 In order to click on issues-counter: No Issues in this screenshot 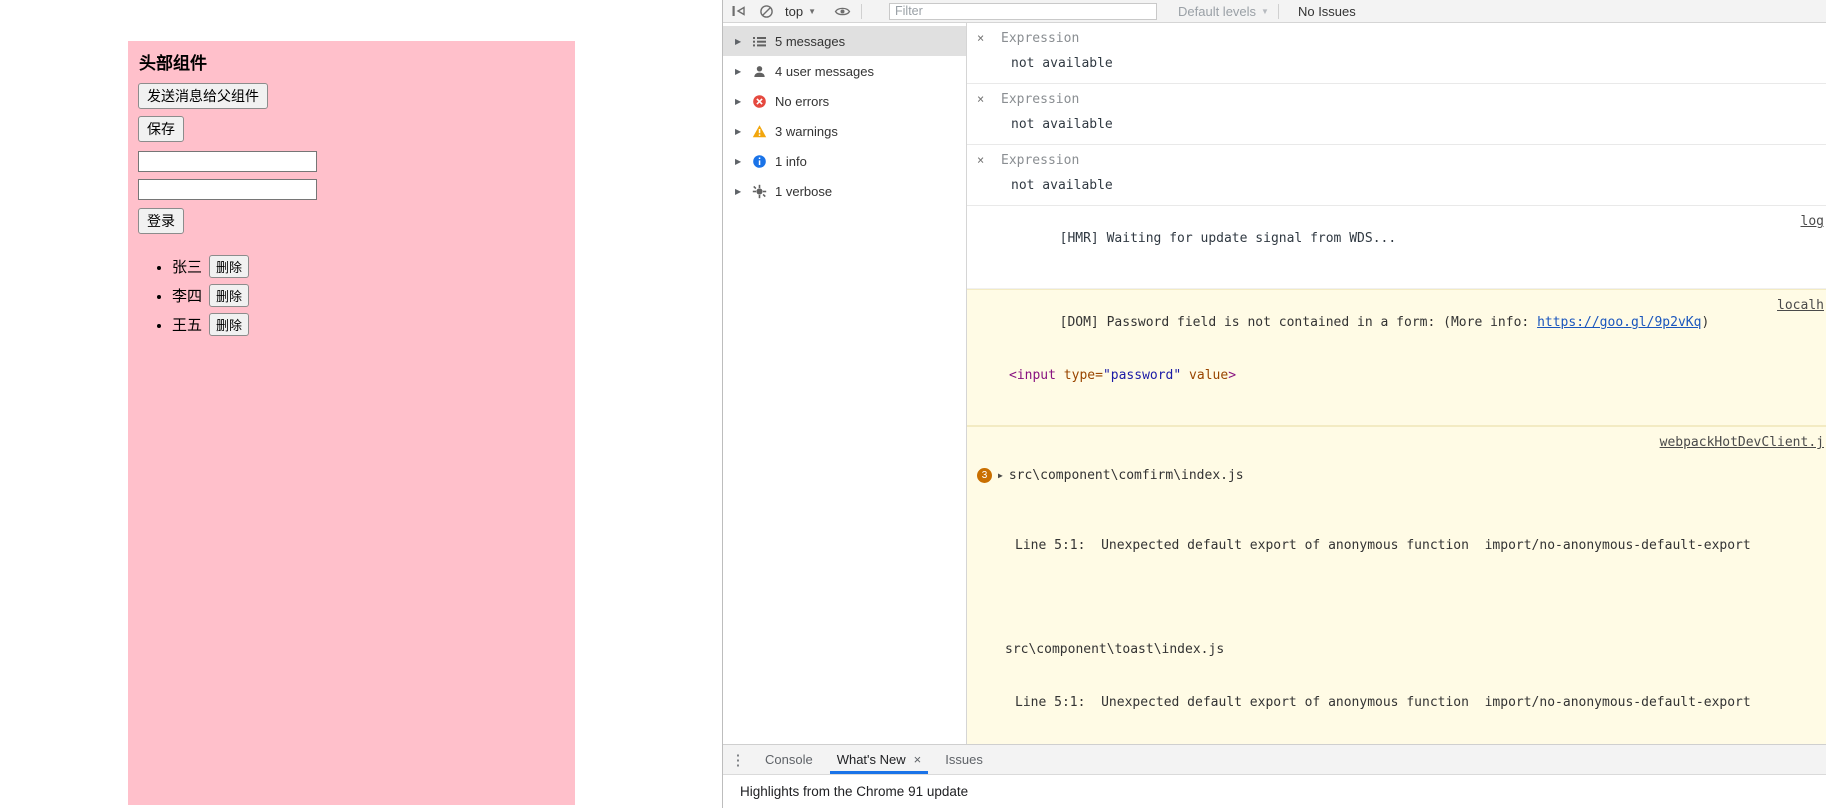, I will do `click(1327, 11)`.